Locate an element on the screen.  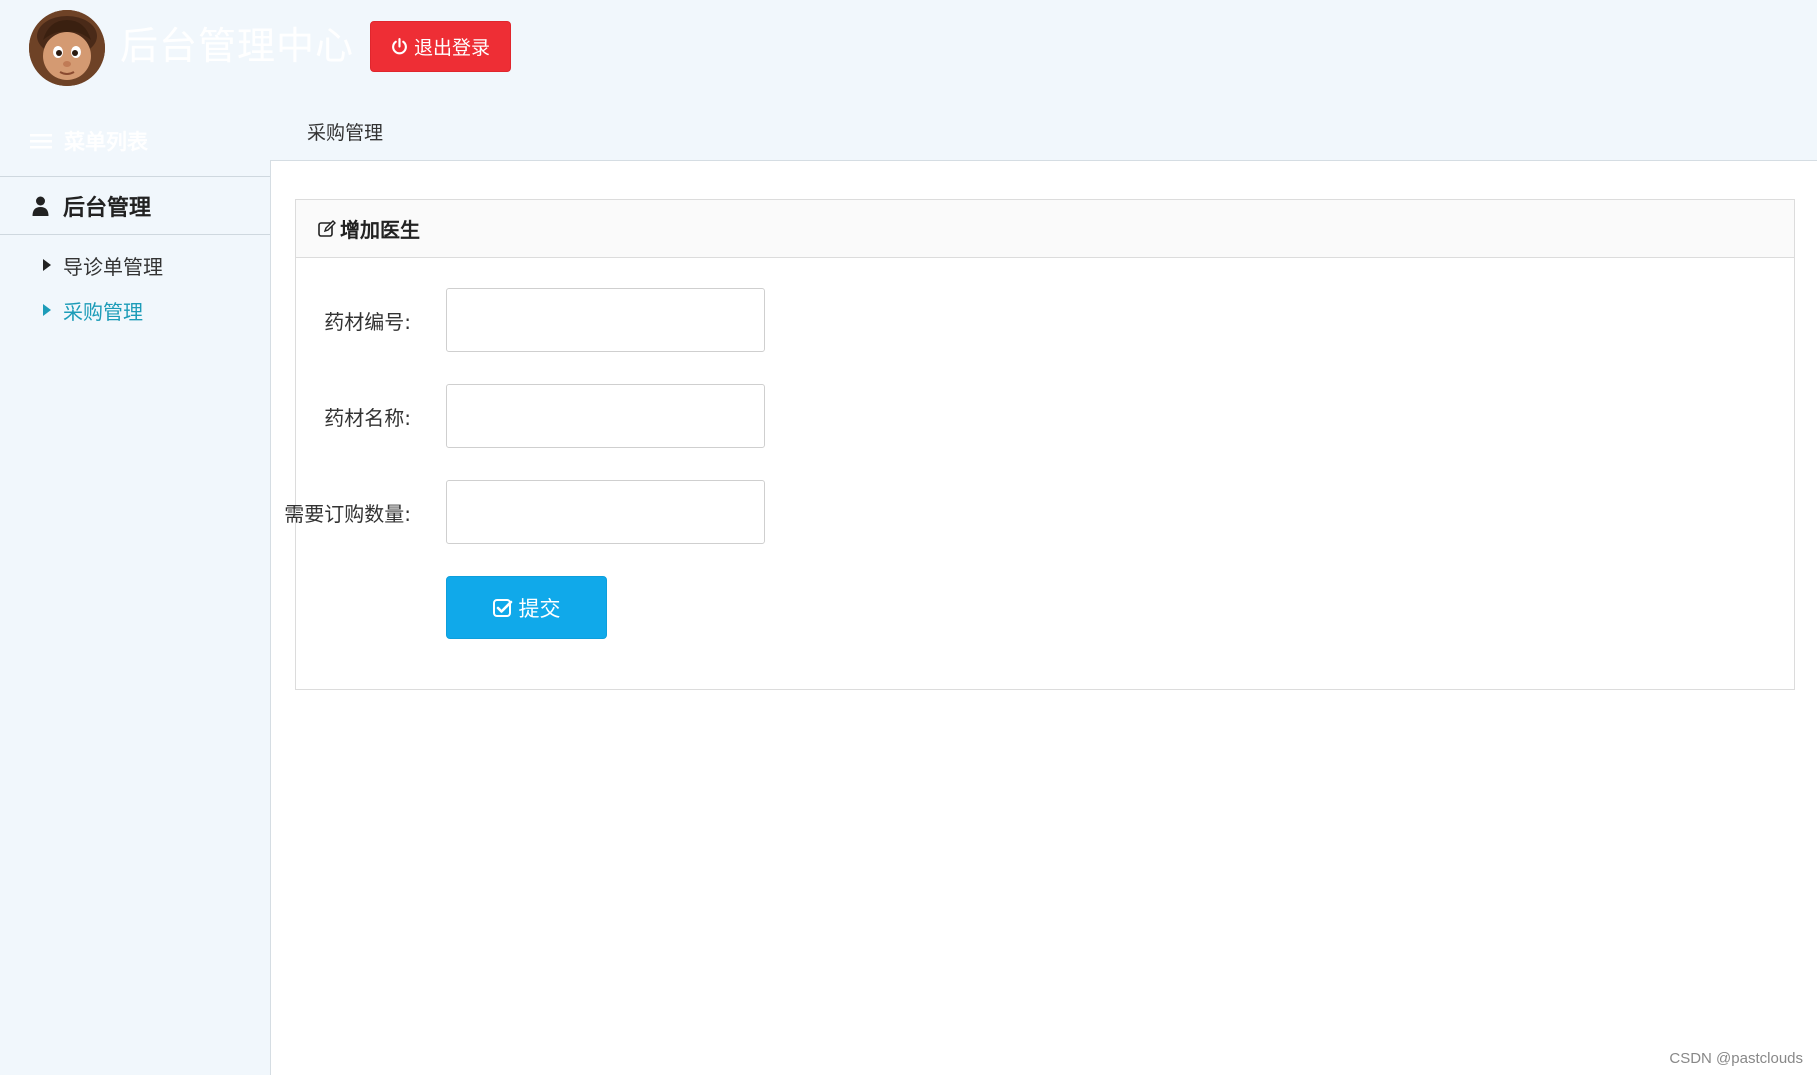
watermark: CSDN @pastclouds is located at coordinates (1736, 1058).